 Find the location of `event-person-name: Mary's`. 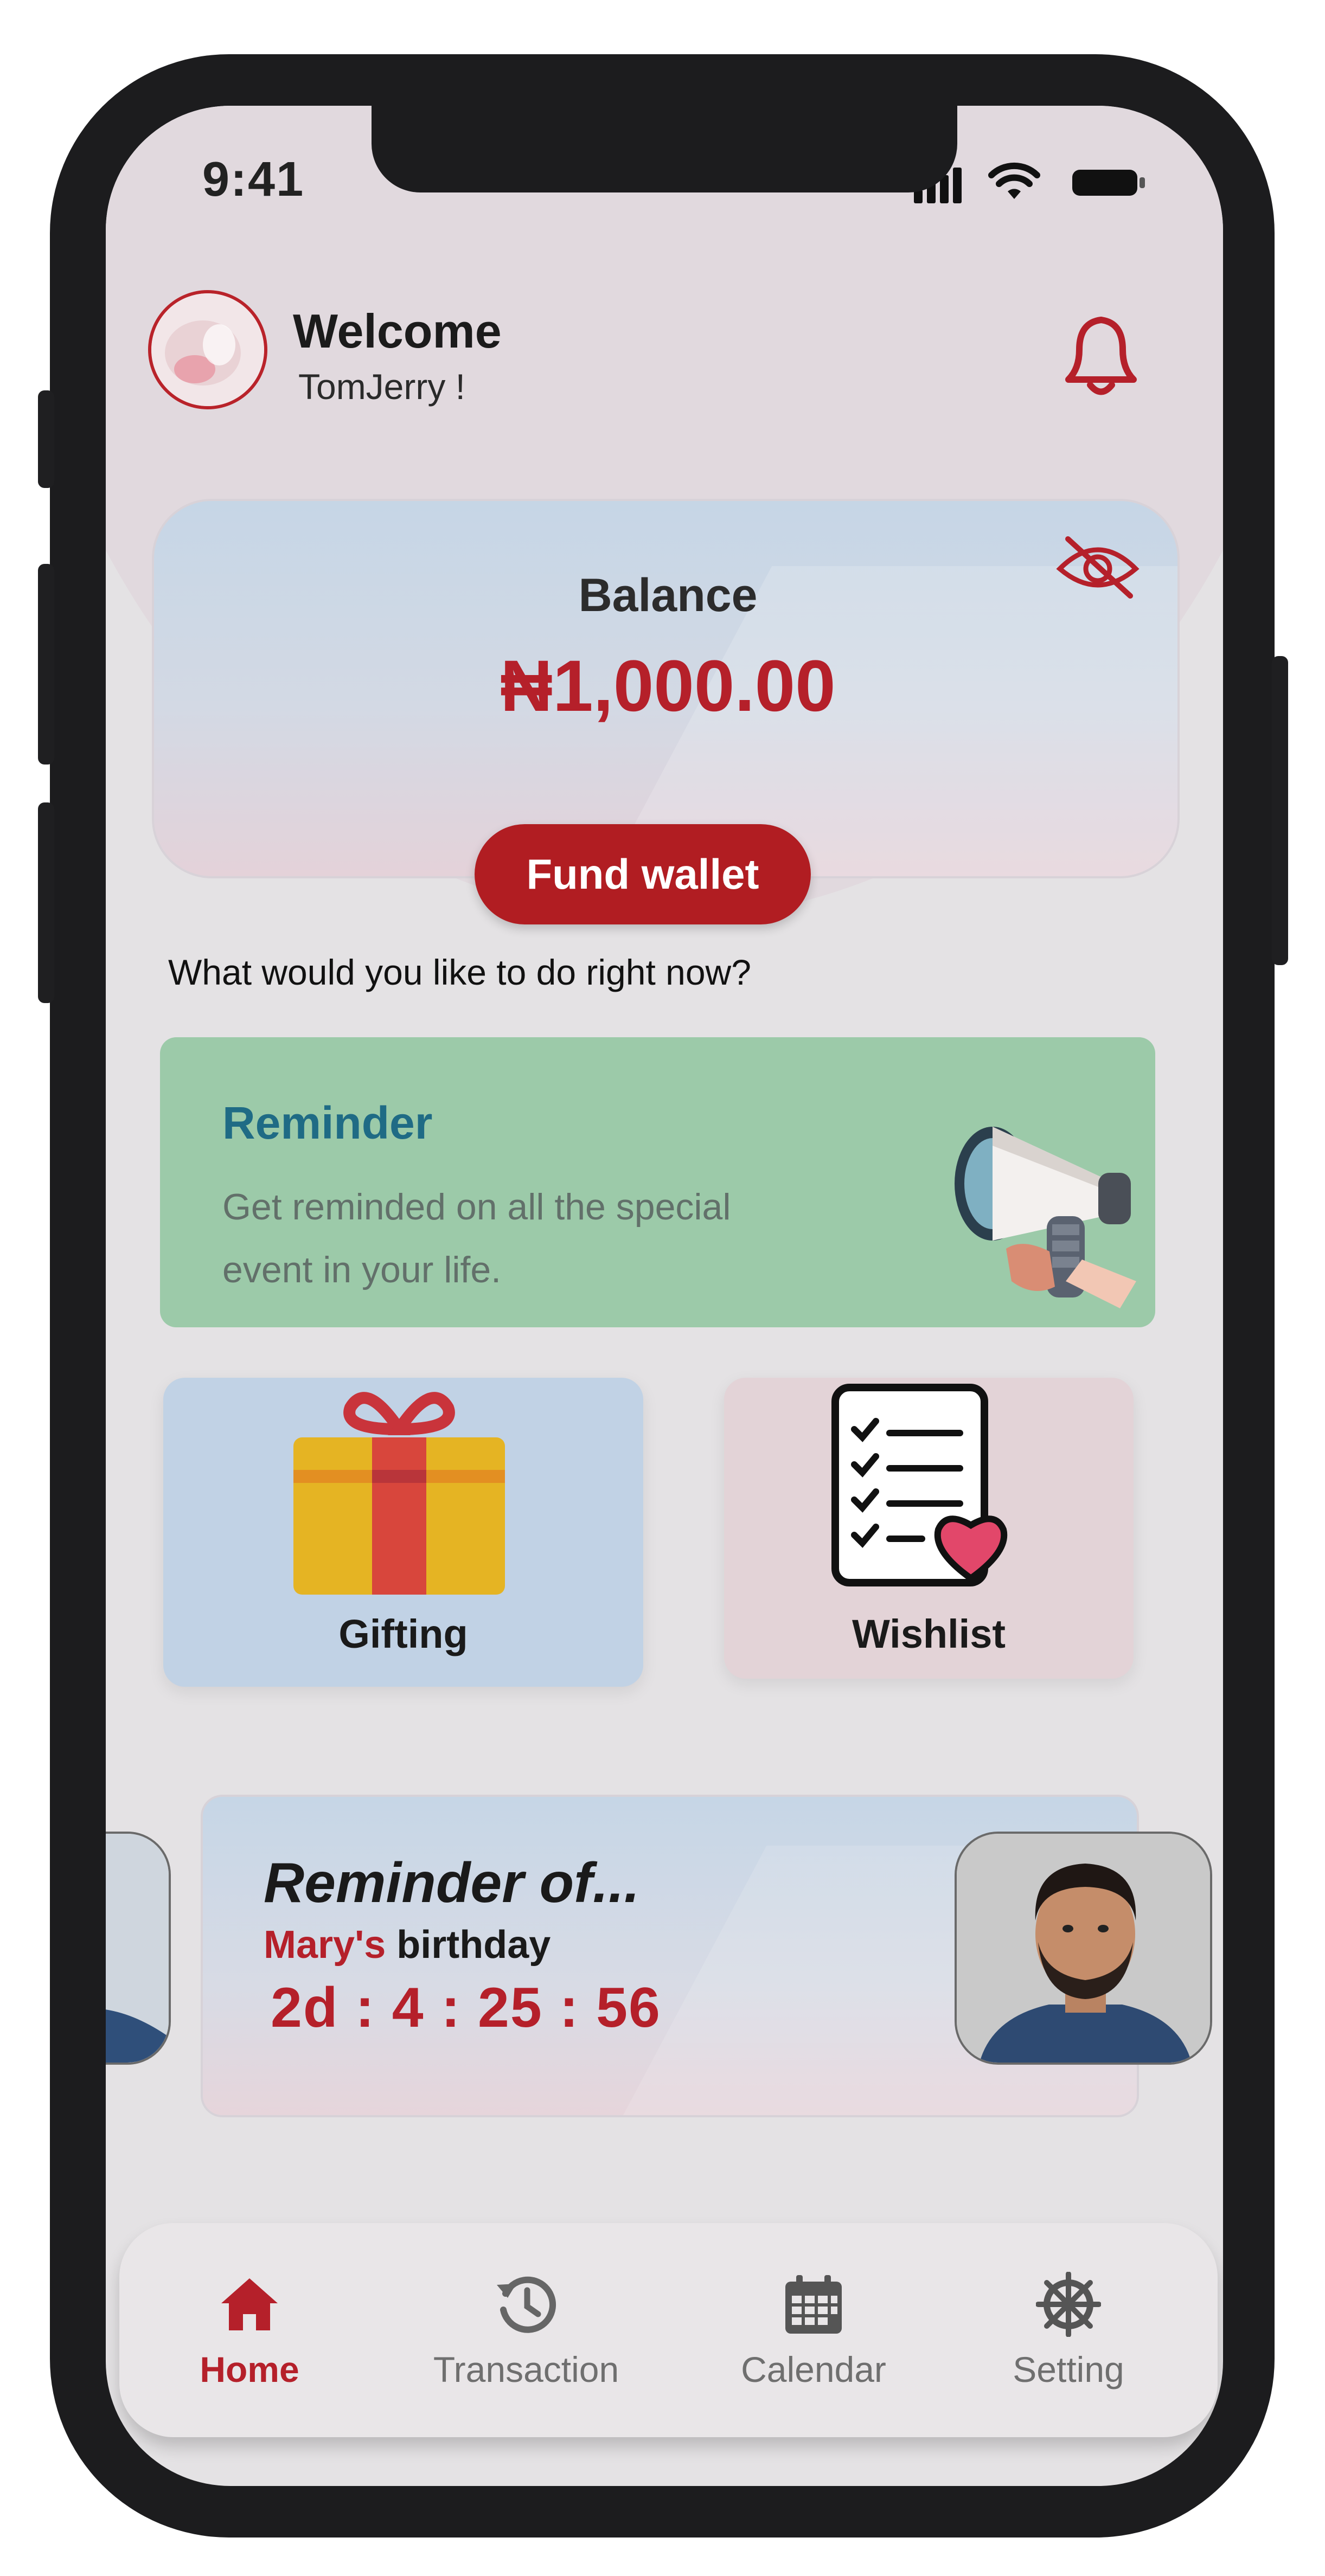

event-person-name: Mary's is located at coordinates (325, 1945).